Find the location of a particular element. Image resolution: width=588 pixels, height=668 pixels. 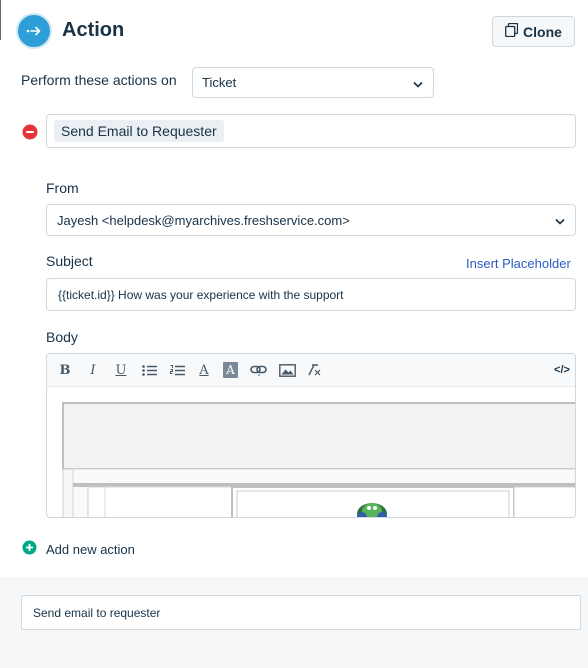

clone-button: Clone is located at coordinates (533, 31).